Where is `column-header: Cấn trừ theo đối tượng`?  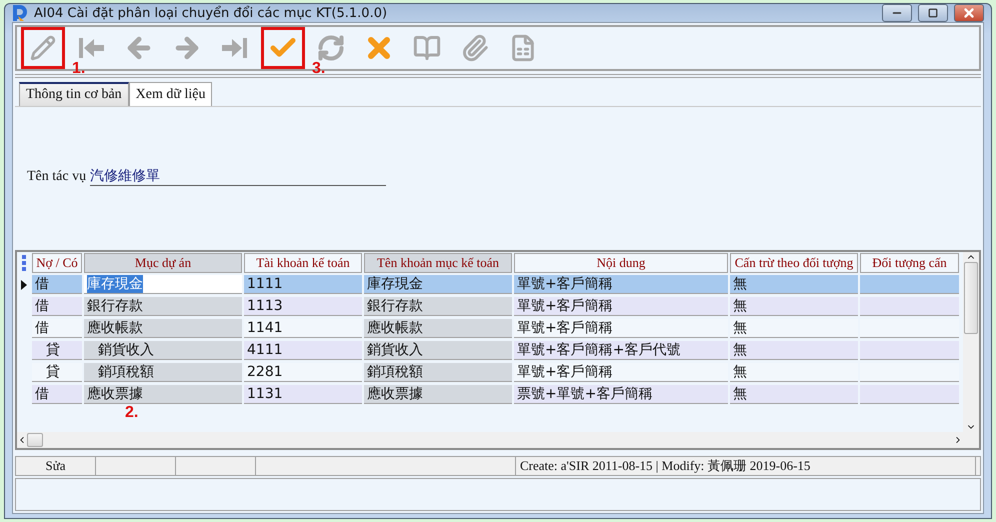 column-header: Cấn trừ theo đối tượng is located at coordinates (794, 263).